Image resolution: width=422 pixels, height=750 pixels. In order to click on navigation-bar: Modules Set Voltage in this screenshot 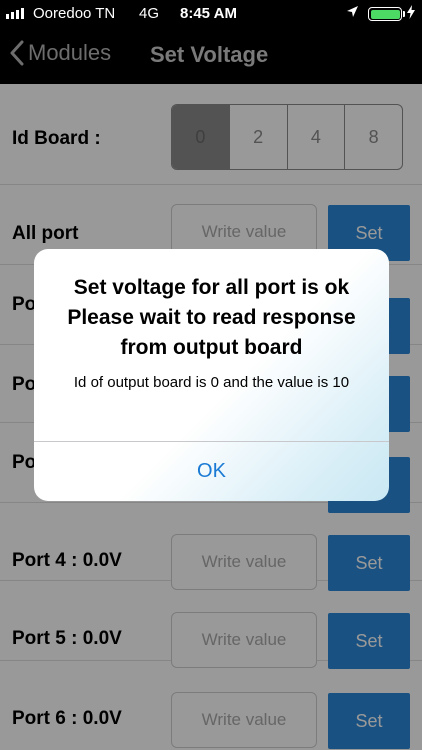, I will do `click(211, 56)`.